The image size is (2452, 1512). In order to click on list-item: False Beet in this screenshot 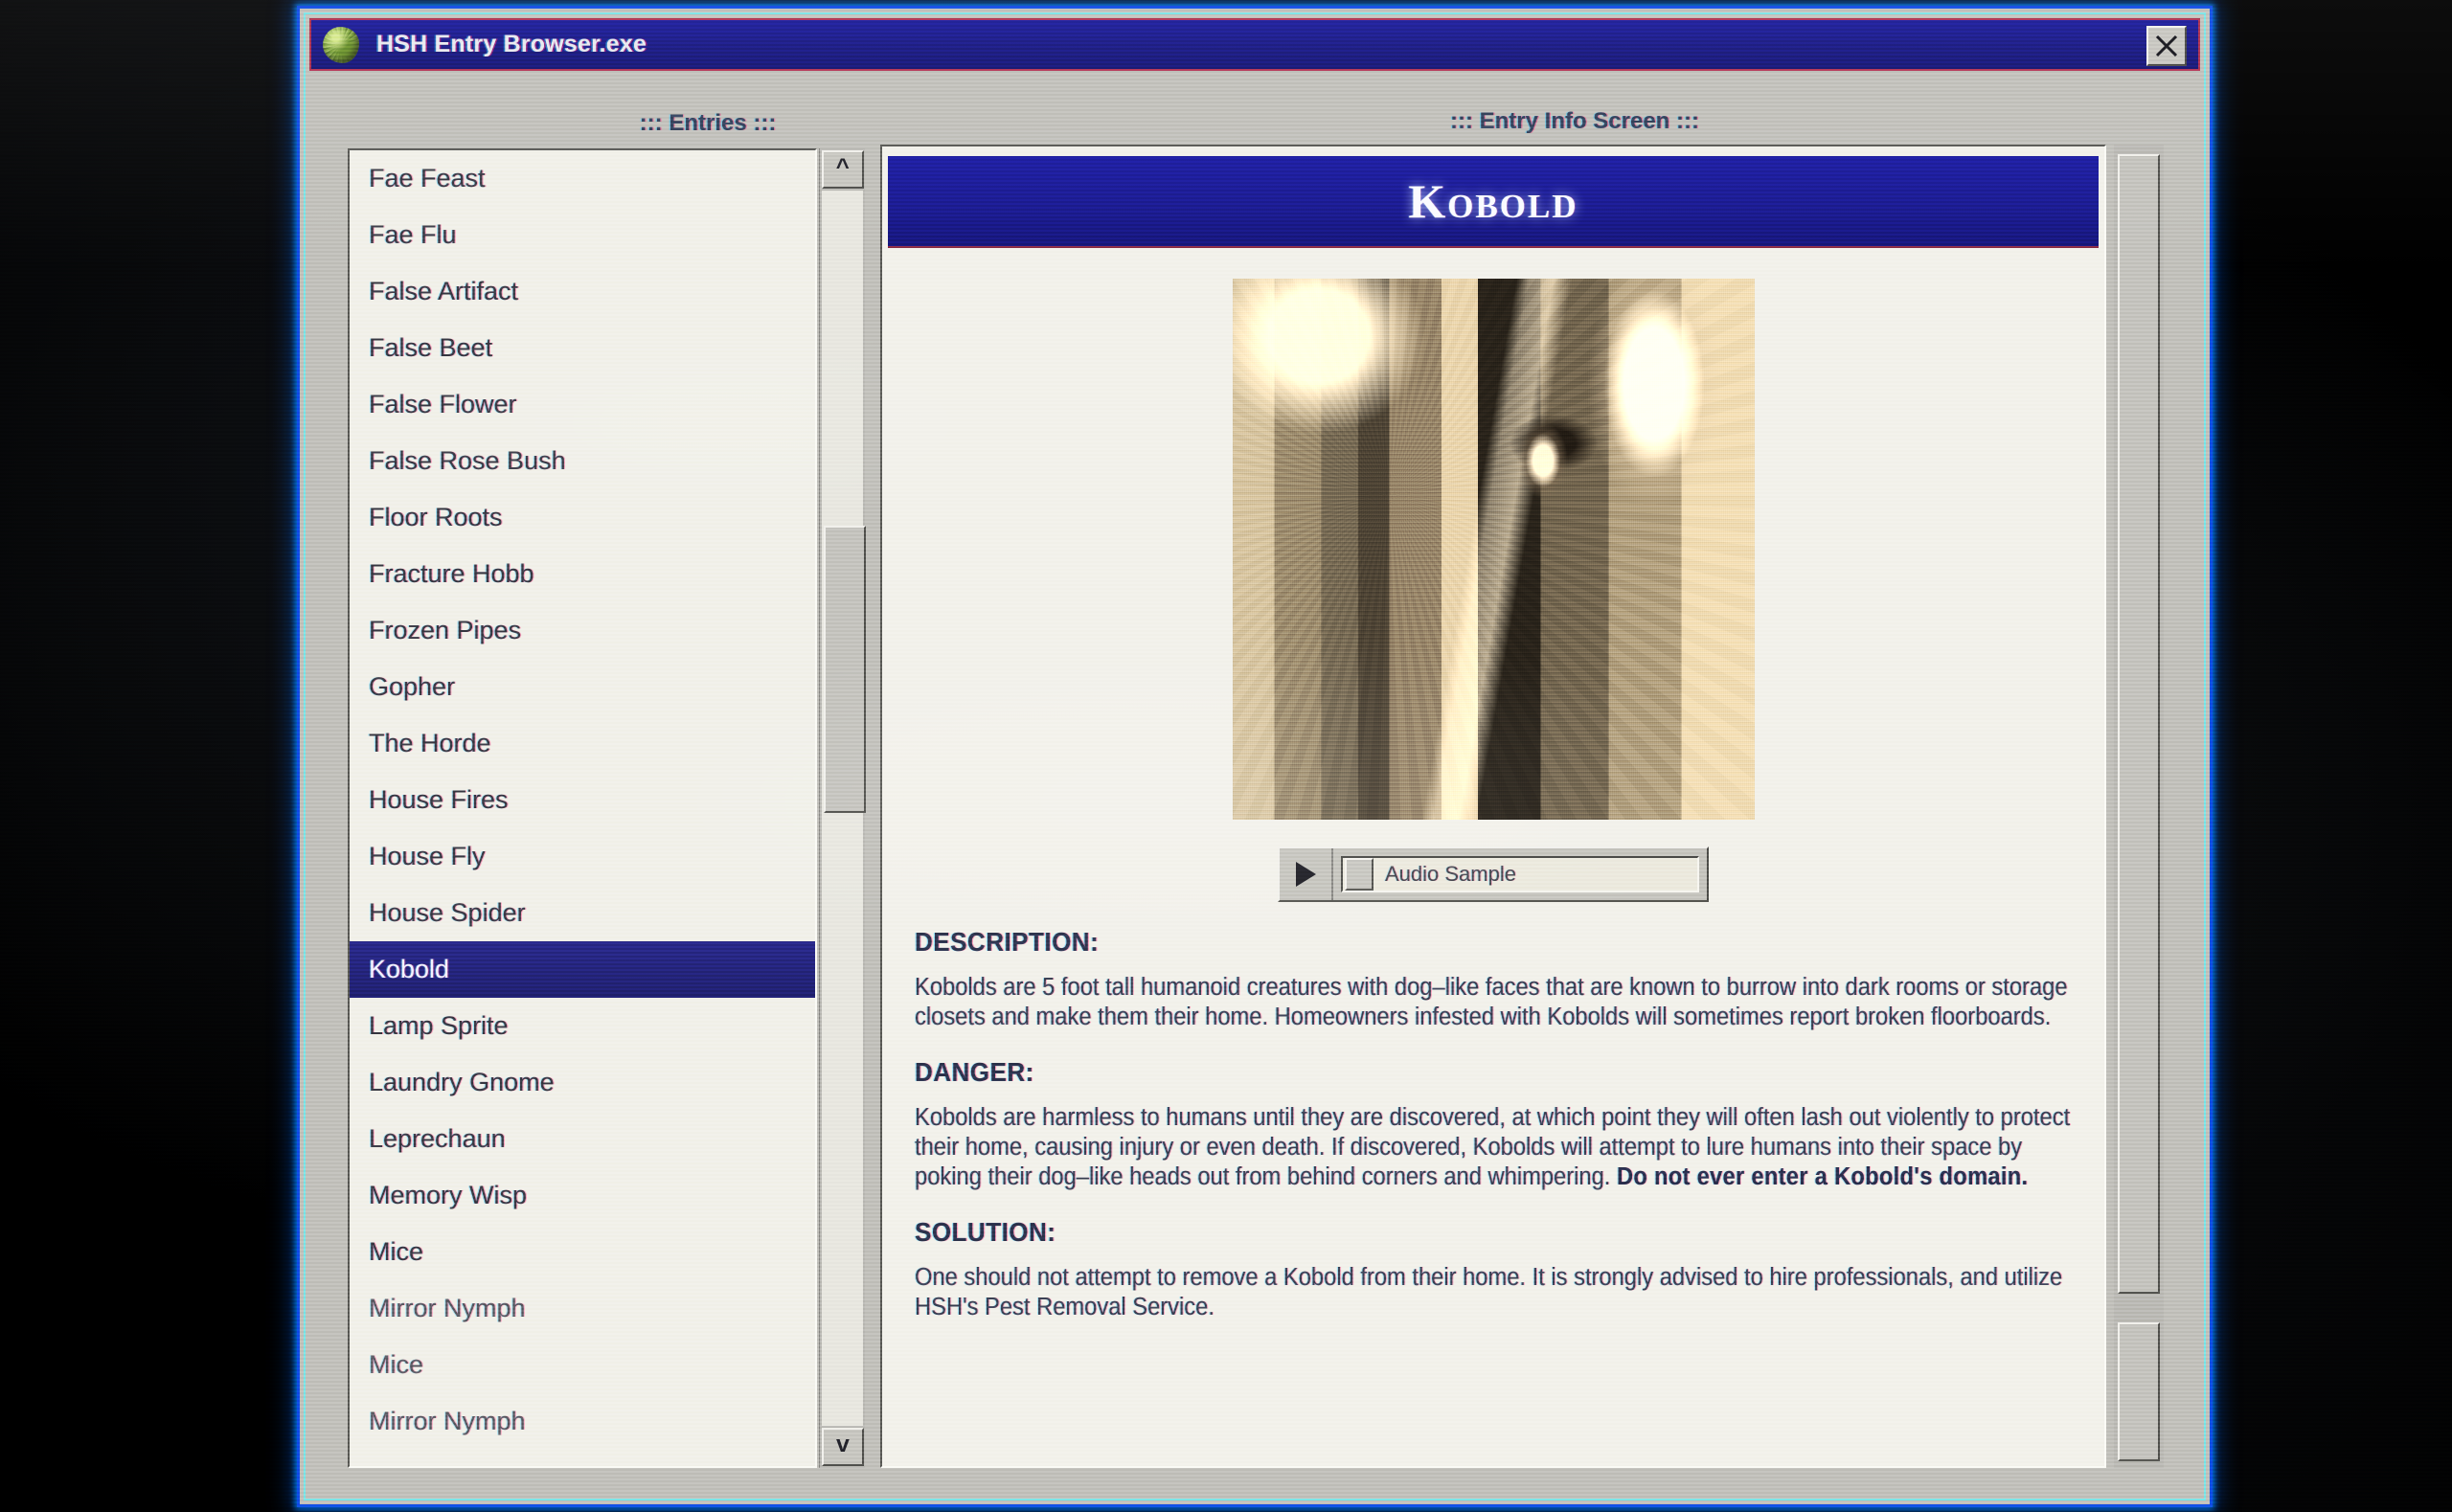, I will do `click(582, 348)`.